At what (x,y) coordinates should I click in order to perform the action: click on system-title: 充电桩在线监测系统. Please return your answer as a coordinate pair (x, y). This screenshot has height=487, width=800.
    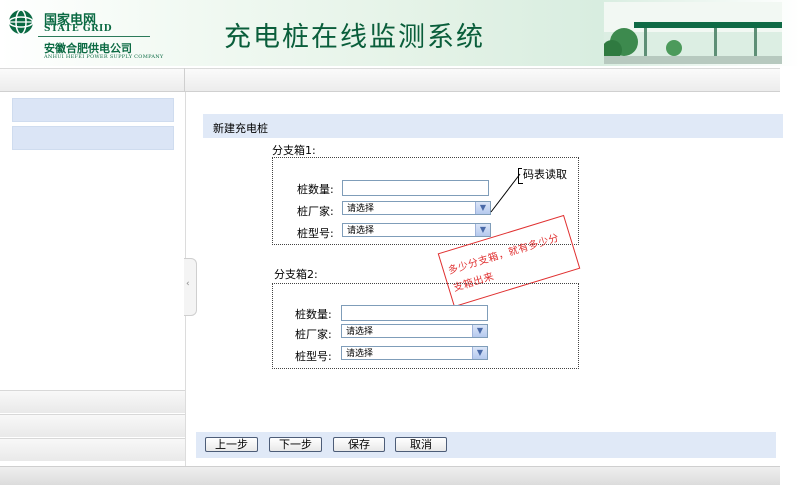
    Looking at the image, I should click on (354, 37).